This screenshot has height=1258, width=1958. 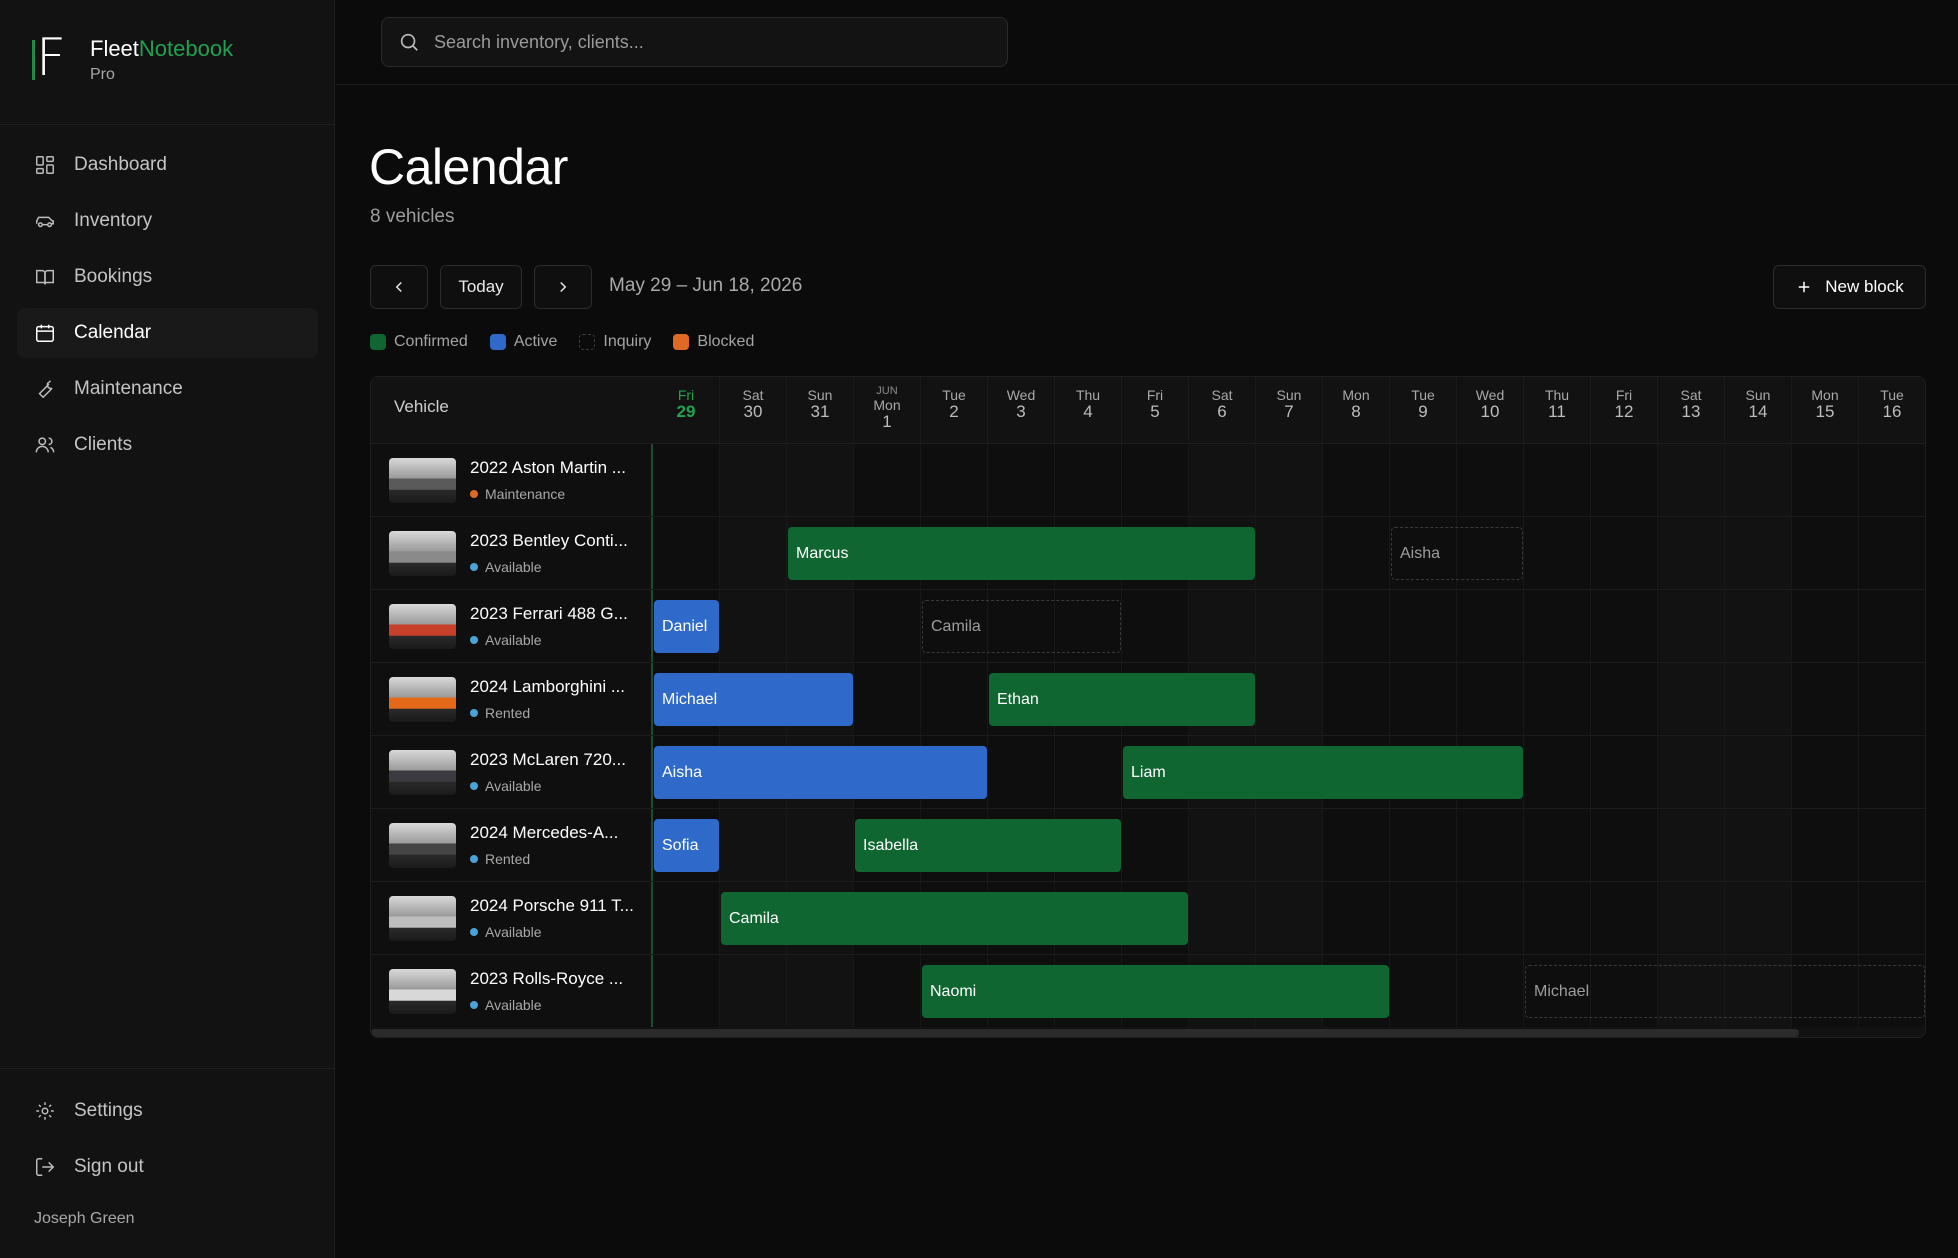 I want to click on booking-bar-active: Daniel, so click(x=686, y=626).